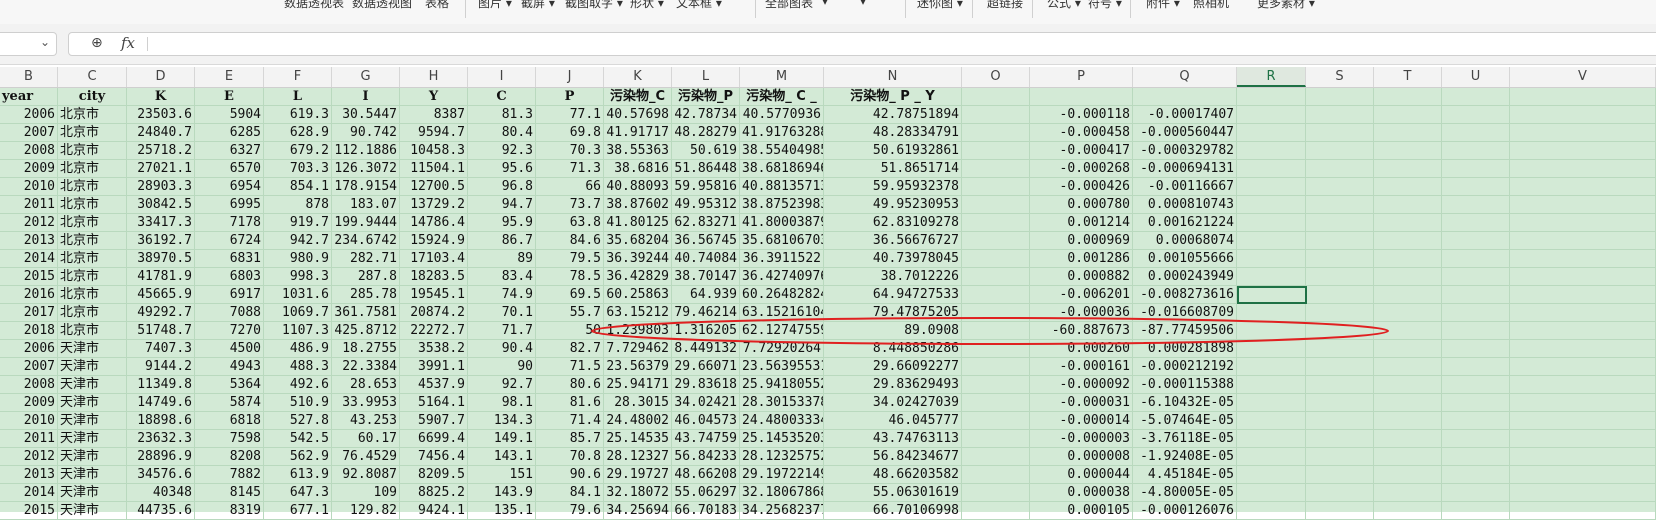  Describe the element at coordinates (1408, 77) in the screenshot. I see `column-header-T: T` at that location.